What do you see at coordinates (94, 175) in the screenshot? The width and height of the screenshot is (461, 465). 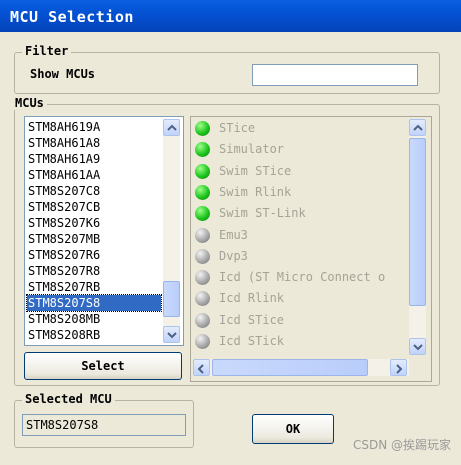 I see `mcu-list-item: STM8AH61AA` at bounding box center [94, 175].